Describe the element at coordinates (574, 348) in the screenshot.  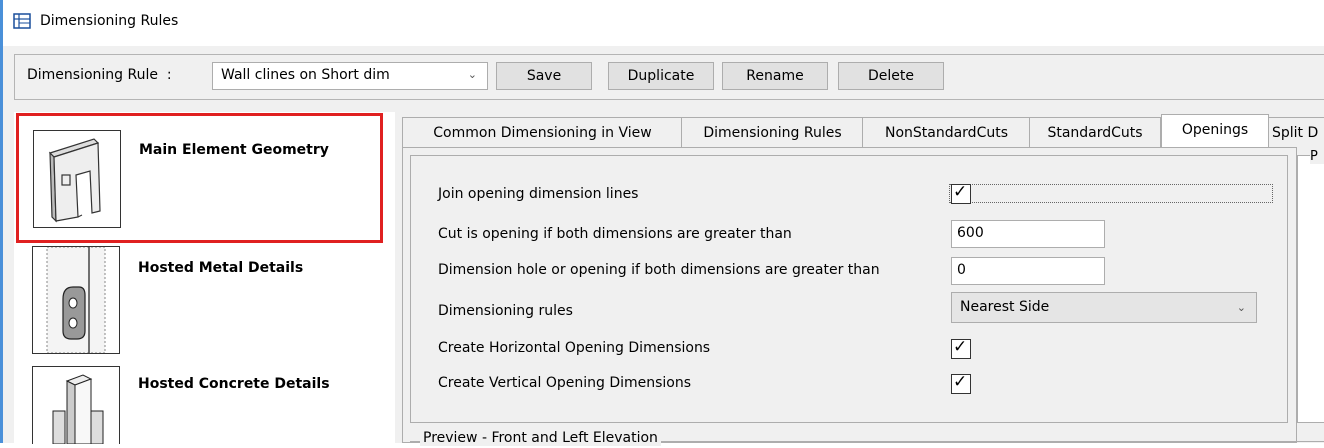
I see `horizontal-opening-label: Create Horizontal Opening Dimensions` at that location.